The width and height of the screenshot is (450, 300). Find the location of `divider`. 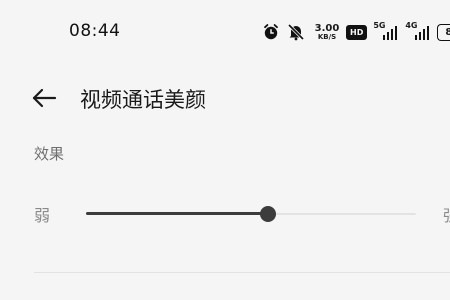

divider is located at coordinates (242, 272).